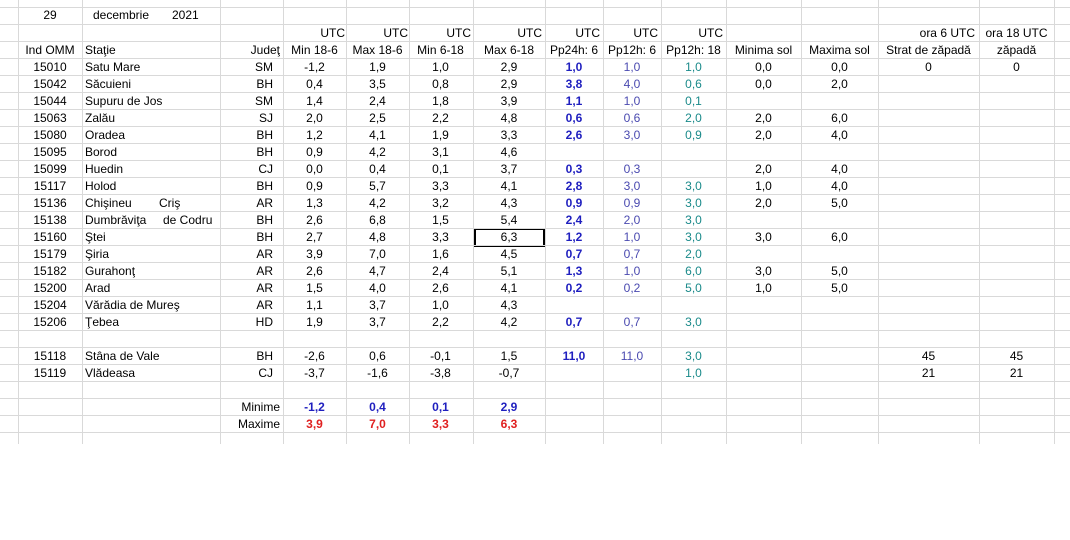 This screenshot has width=1070, height=540. I want to click on cell-min618: 2,2, so click(440, 322).